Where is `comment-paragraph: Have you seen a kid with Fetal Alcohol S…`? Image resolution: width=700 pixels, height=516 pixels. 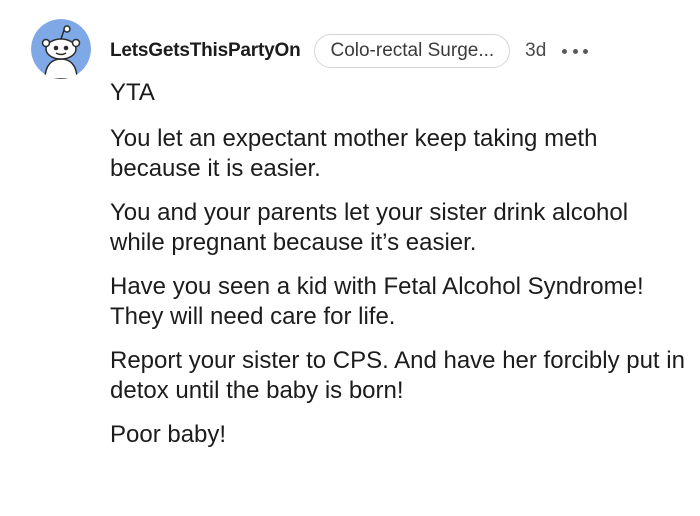
comment-paragraph: Have you seen a kid with Fetal Alcohol S… is located at coordinates (377, 301).